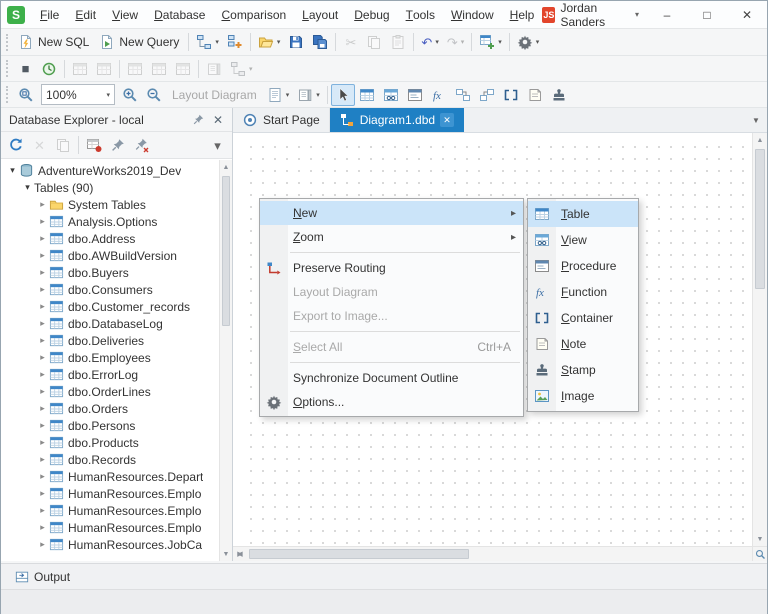 Image resolution: width=768 pixels, height=614 pixels. Describe the element at coordinates (439, 95) in the screenshot. I see `function-tool-button` at that location.